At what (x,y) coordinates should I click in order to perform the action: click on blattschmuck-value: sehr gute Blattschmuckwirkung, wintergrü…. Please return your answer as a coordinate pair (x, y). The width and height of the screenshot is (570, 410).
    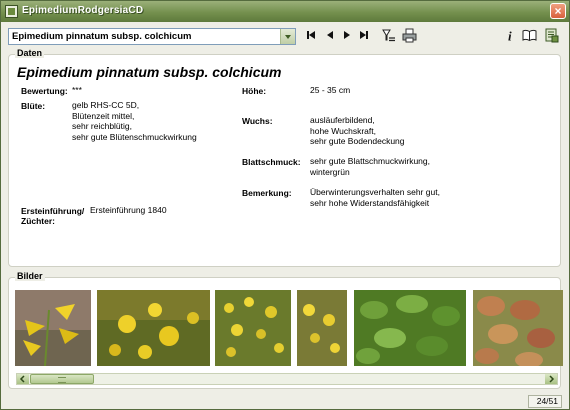
    Looking at the image, I should click on (370, 166).